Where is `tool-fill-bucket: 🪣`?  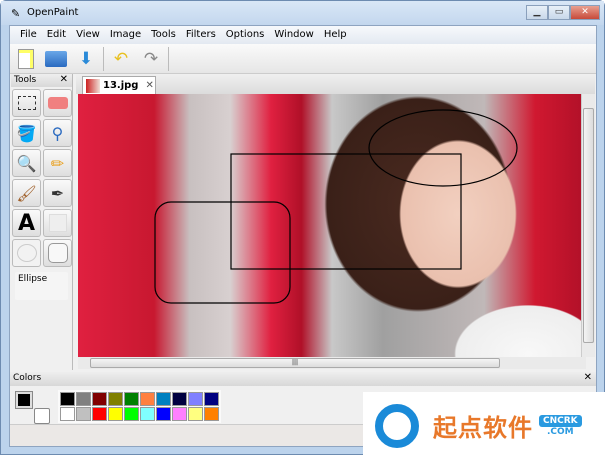 tool-fill-bucket: 🪣 is located at coordinates (26, 133).